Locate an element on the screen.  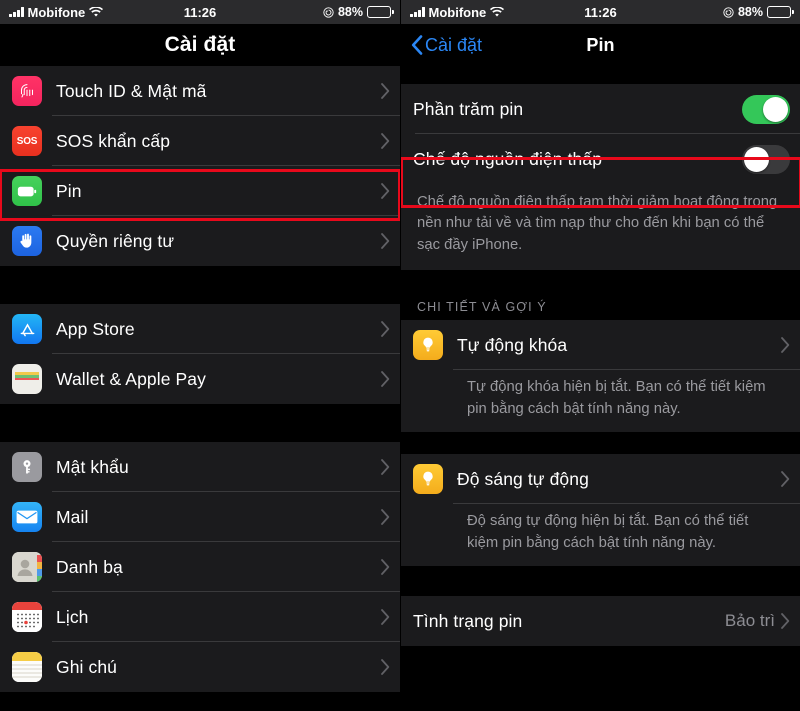
key-icon is located at coordinates (27, 467).